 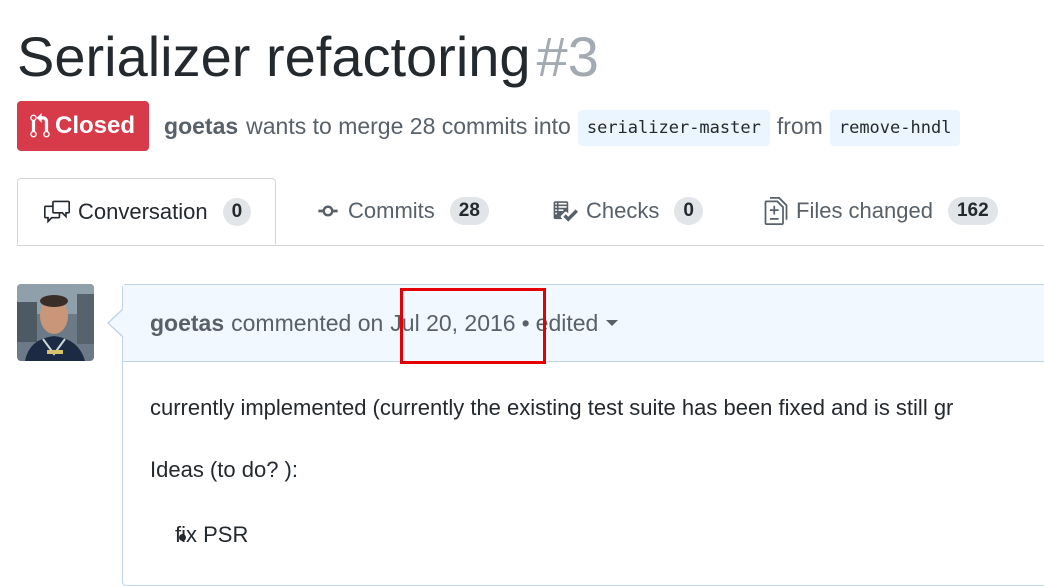 What do you see at coordinates (274, 56) in the screenshot?
I see `pr-title-text: Serializer refactoring` at bounding box center [274, 56].